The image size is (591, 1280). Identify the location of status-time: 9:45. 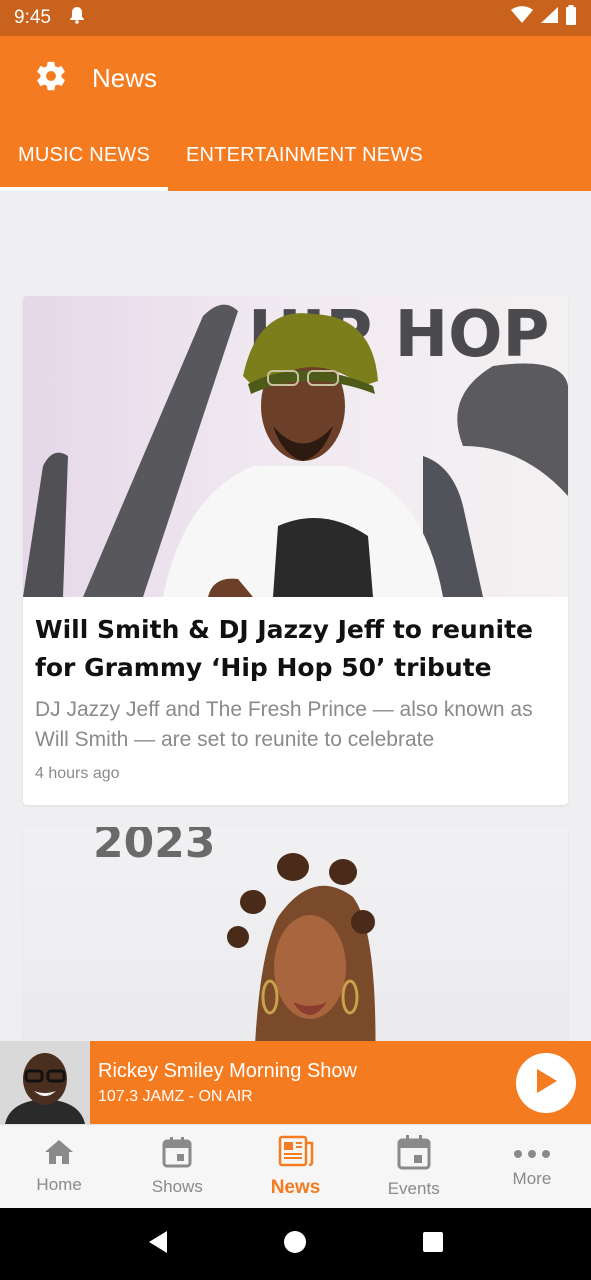
(32, 17).